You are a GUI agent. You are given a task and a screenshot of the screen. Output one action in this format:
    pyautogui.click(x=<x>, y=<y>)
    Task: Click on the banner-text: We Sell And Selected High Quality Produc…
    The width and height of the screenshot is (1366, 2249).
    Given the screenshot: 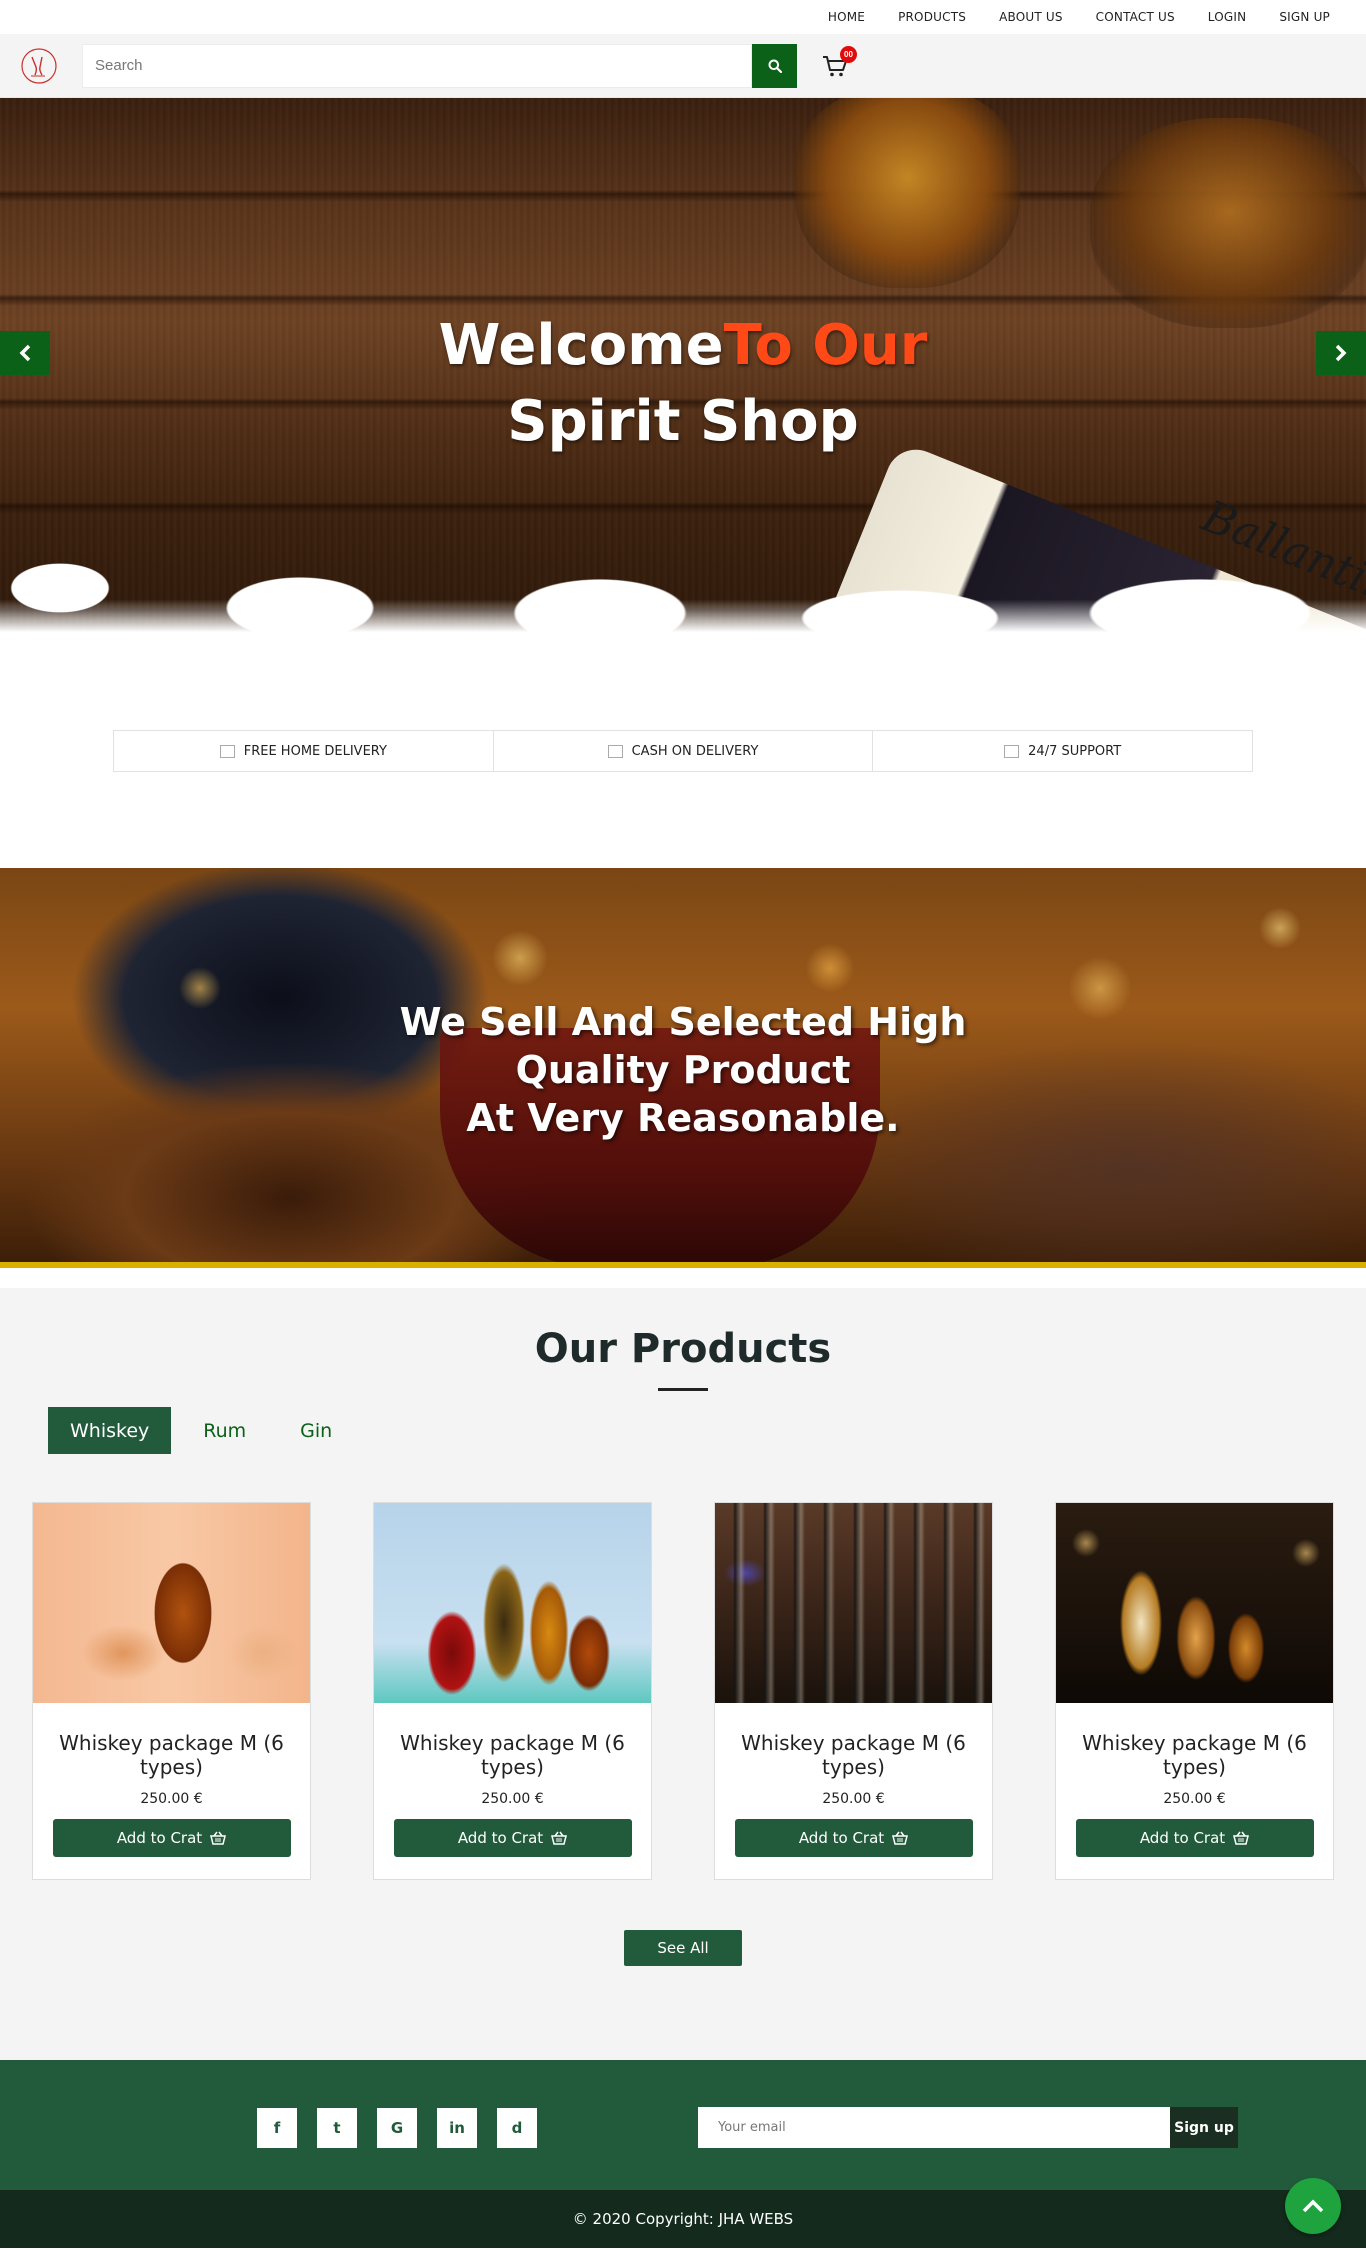 What is the action you would take?
    pyautogui.click(x=683, y=1070)
    